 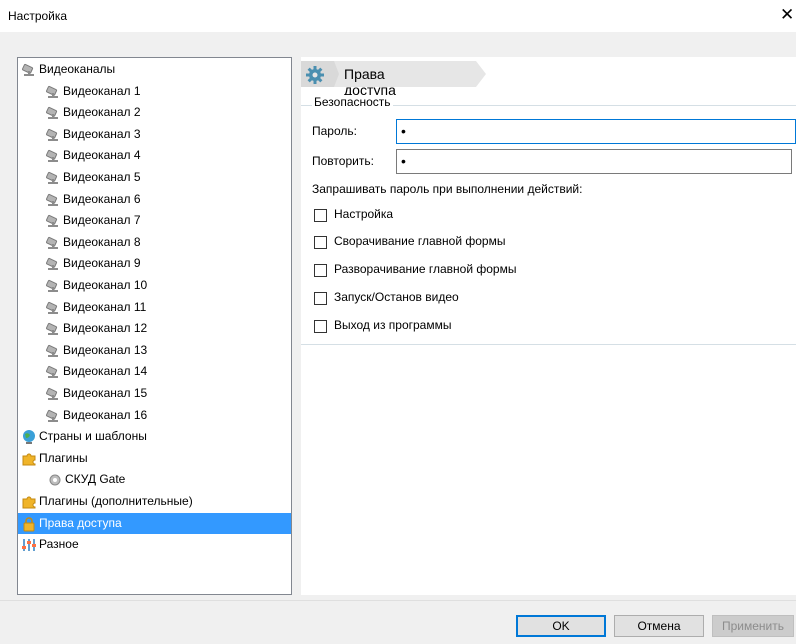 What do you see at coordinates (105, 414) in the screenshot?
I see `tree-item-label: Видеоканал 16` at bounding box center [105, 414].